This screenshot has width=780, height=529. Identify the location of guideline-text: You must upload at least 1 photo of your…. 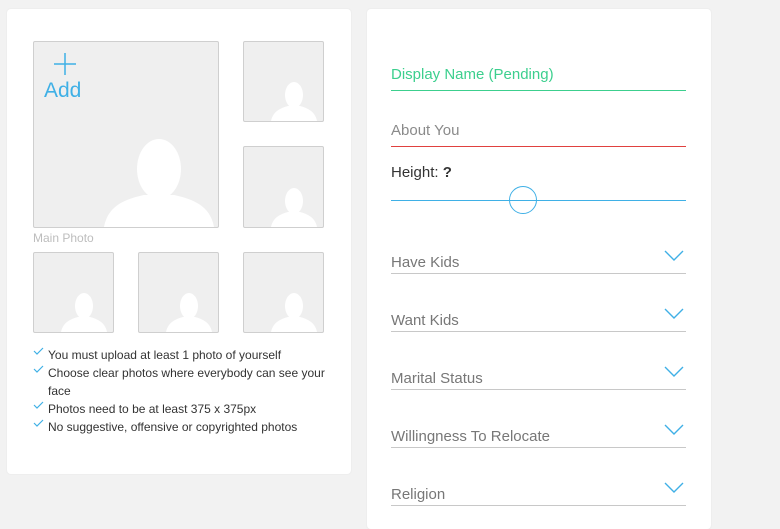
(165, 355).